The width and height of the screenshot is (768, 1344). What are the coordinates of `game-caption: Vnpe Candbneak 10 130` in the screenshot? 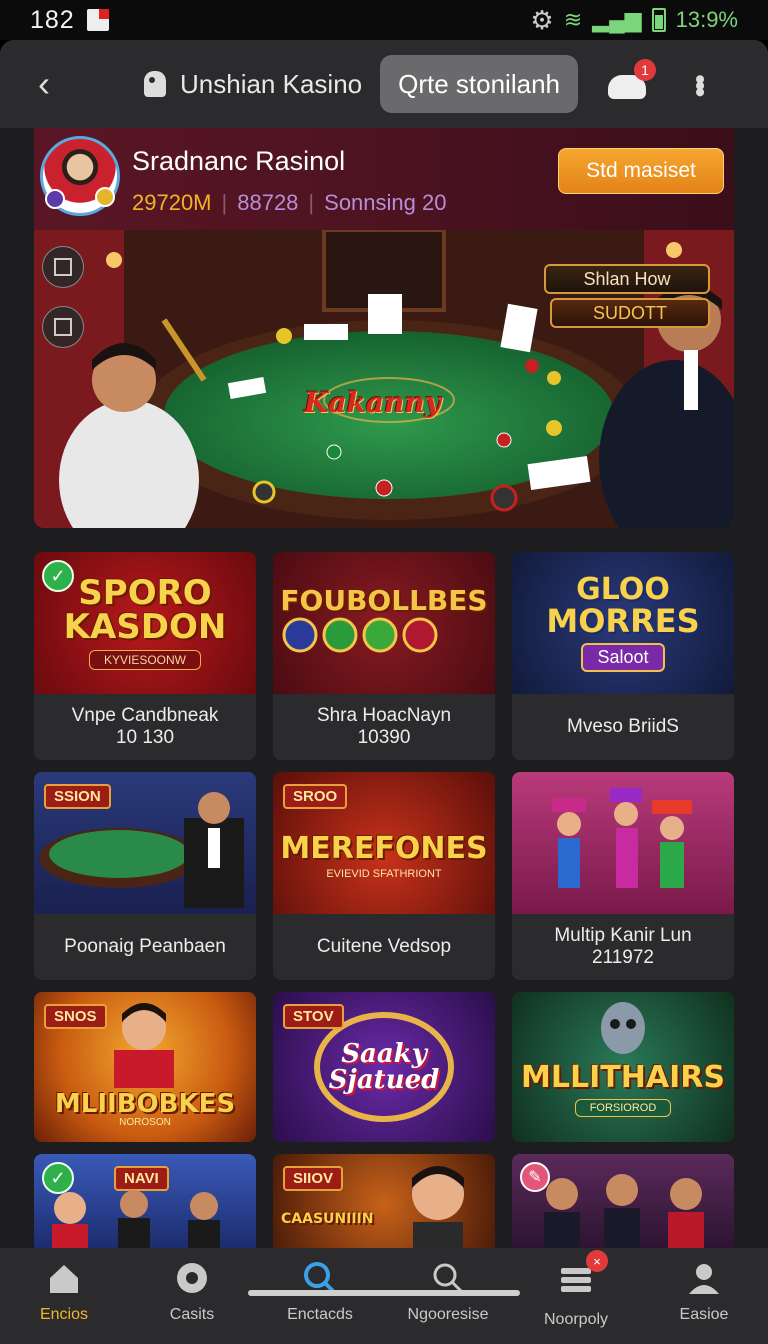 It's located at (145, 727).